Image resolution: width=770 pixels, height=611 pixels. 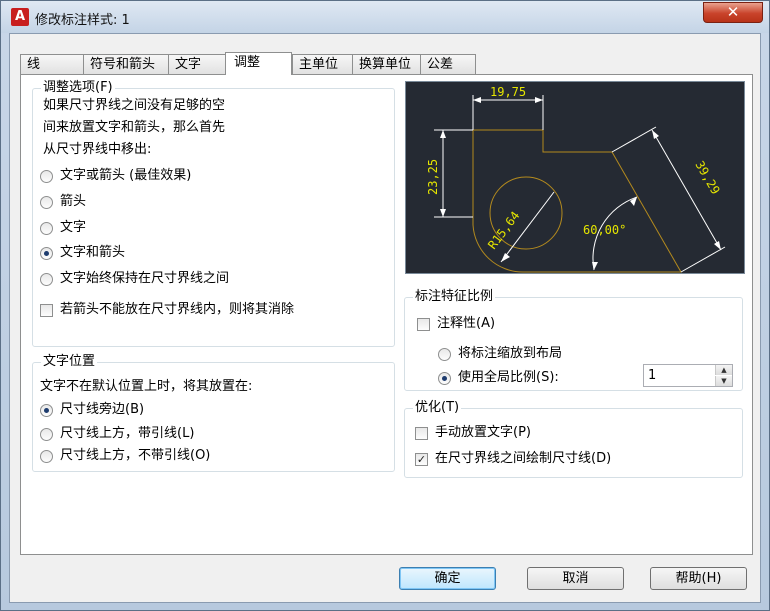 What do you see at coordinates (483, 433) in the screenshot?
I see `checkbox-manual-place-text-label: 手动放置文字(P)` at bounding box center [483, 433].